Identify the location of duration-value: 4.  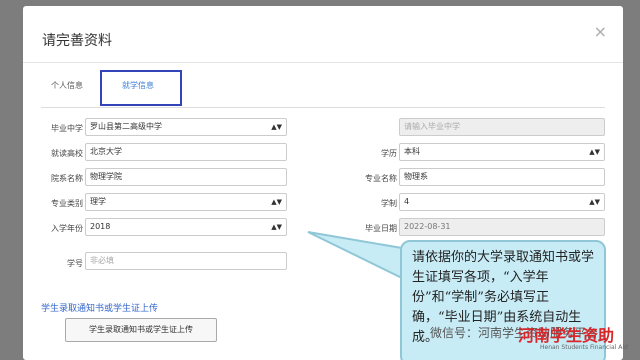
(407, 201).